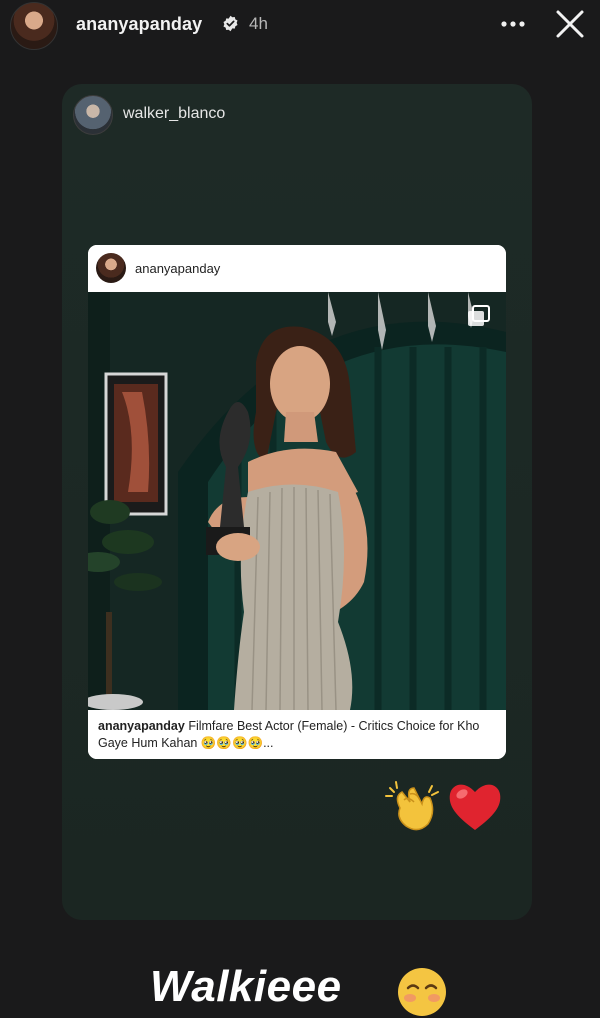  Describe the element at coordinates (174, 114) in the screenshot. I see `sharer-username: walker_blanco` at that location.